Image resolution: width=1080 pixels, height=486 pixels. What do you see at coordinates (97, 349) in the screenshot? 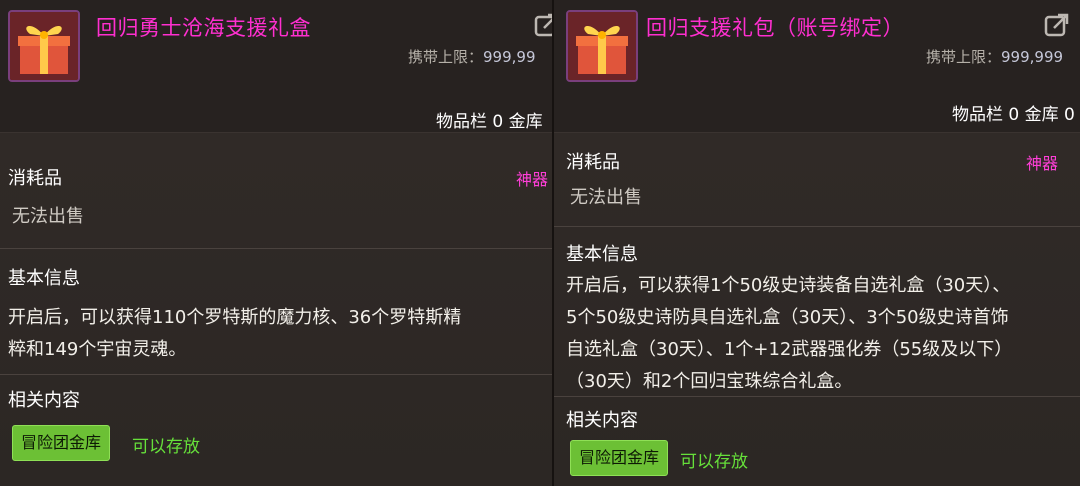
I see `description-line: 粹和149个宇宙灵魂。` at bounding box center [97, 349].